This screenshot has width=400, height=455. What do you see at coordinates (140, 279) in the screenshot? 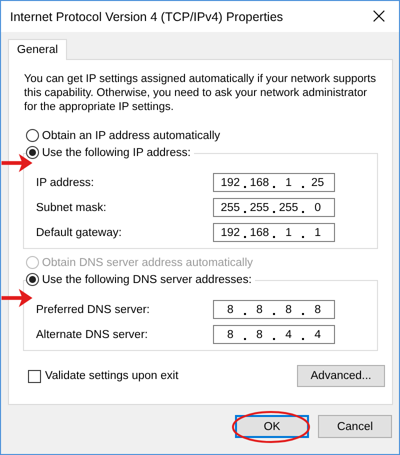
I see `radio-option: Use the following DNS server addresses:` at bounding box center [140, 279].